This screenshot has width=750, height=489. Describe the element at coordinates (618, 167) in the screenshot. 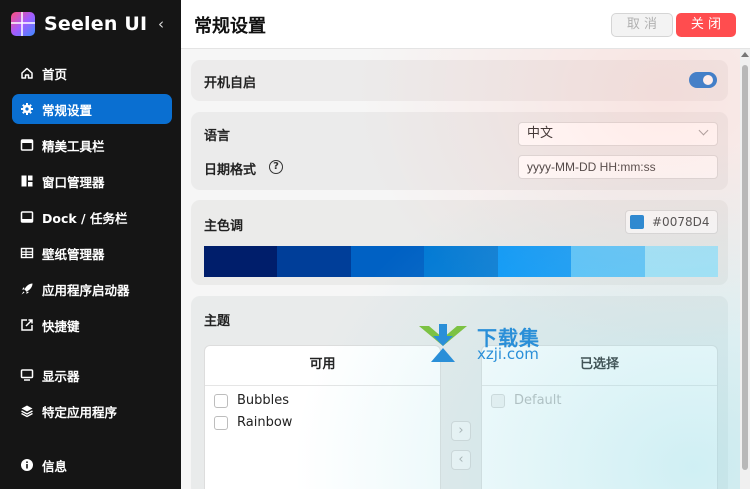

I see `date-format-field` at that location.